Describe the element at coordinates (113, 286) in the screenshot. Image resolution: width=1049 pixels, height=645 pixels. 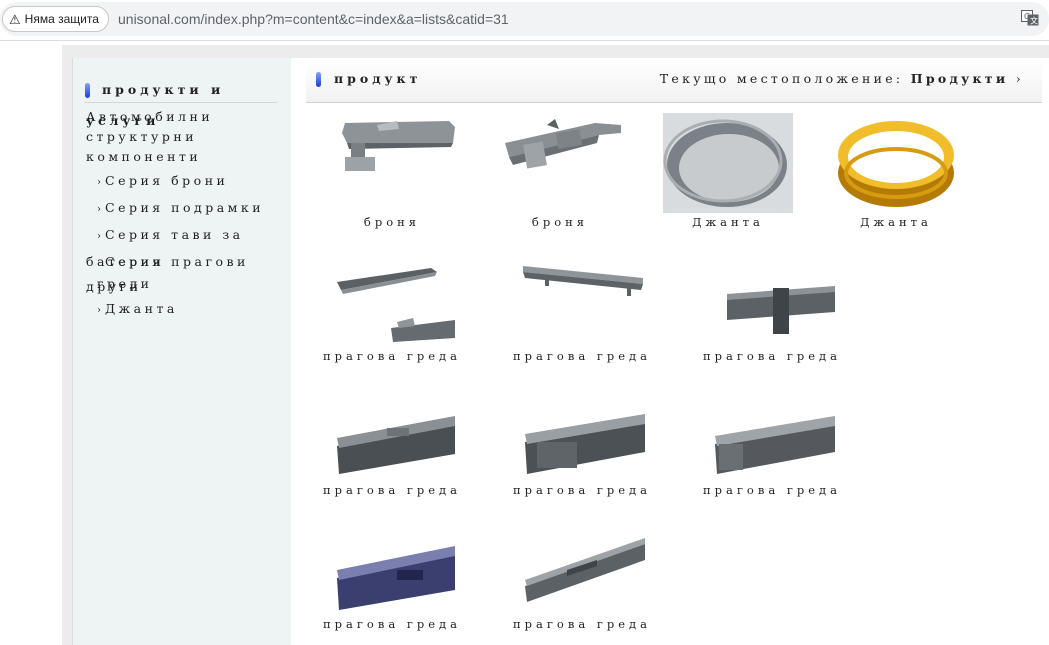
I see `category-link-other: други` at that location.